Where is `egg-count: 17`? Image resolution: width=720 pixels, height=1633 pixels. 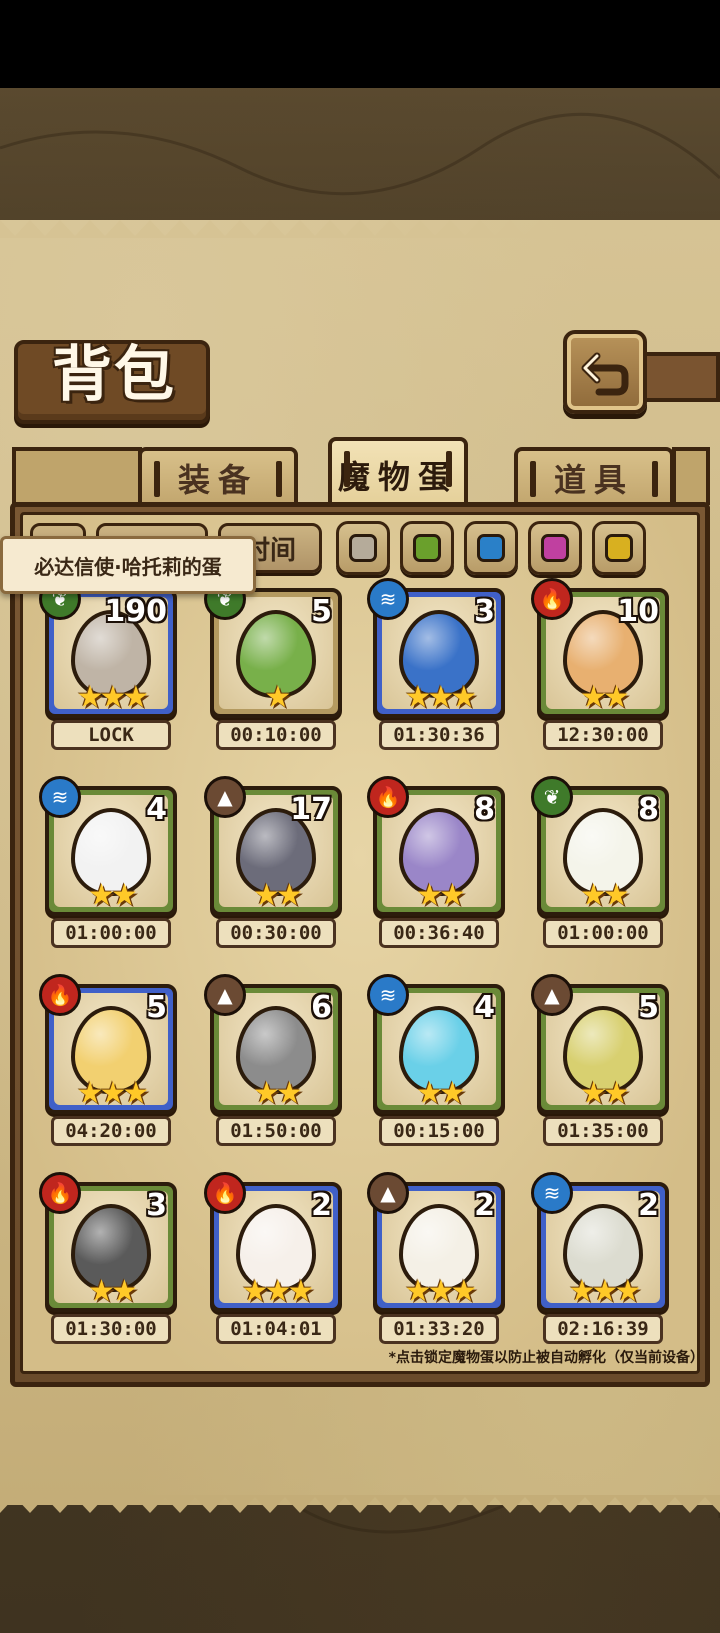 egg-count: 17 is located at coordinates (311, 809).